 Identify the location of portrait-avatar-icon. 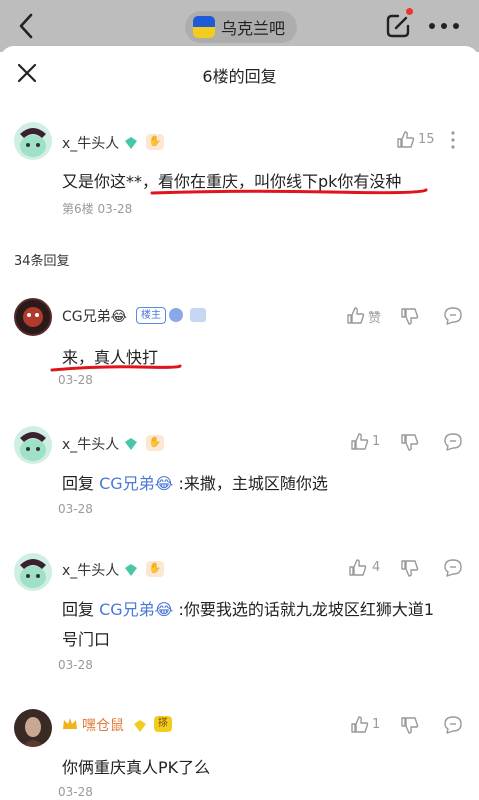
(33, 732).